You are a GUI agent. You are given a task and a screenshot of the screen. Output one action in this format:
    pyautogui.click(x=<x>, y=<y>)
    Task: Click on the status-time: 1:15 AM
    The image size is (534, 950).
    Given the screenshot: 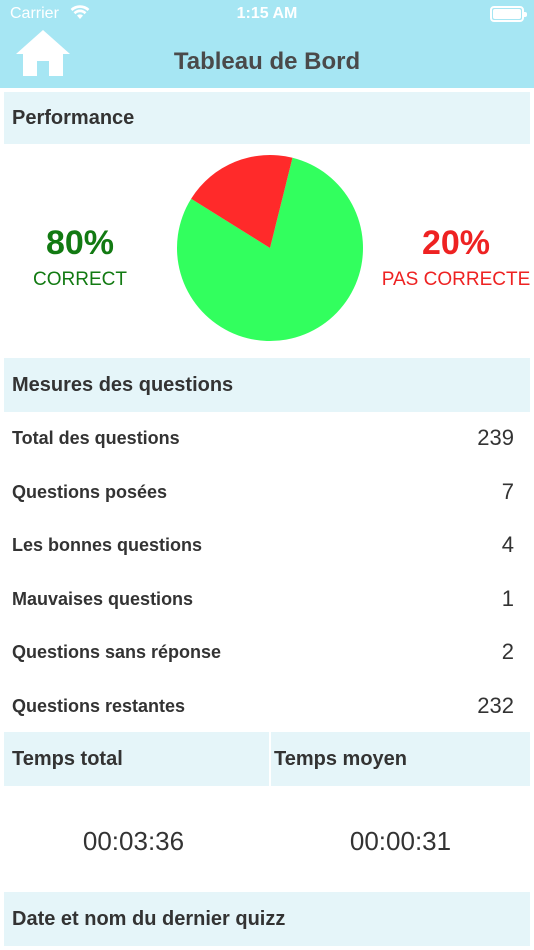 What is the action you would take?
    pyautogui.click(x=267, y=13)
    